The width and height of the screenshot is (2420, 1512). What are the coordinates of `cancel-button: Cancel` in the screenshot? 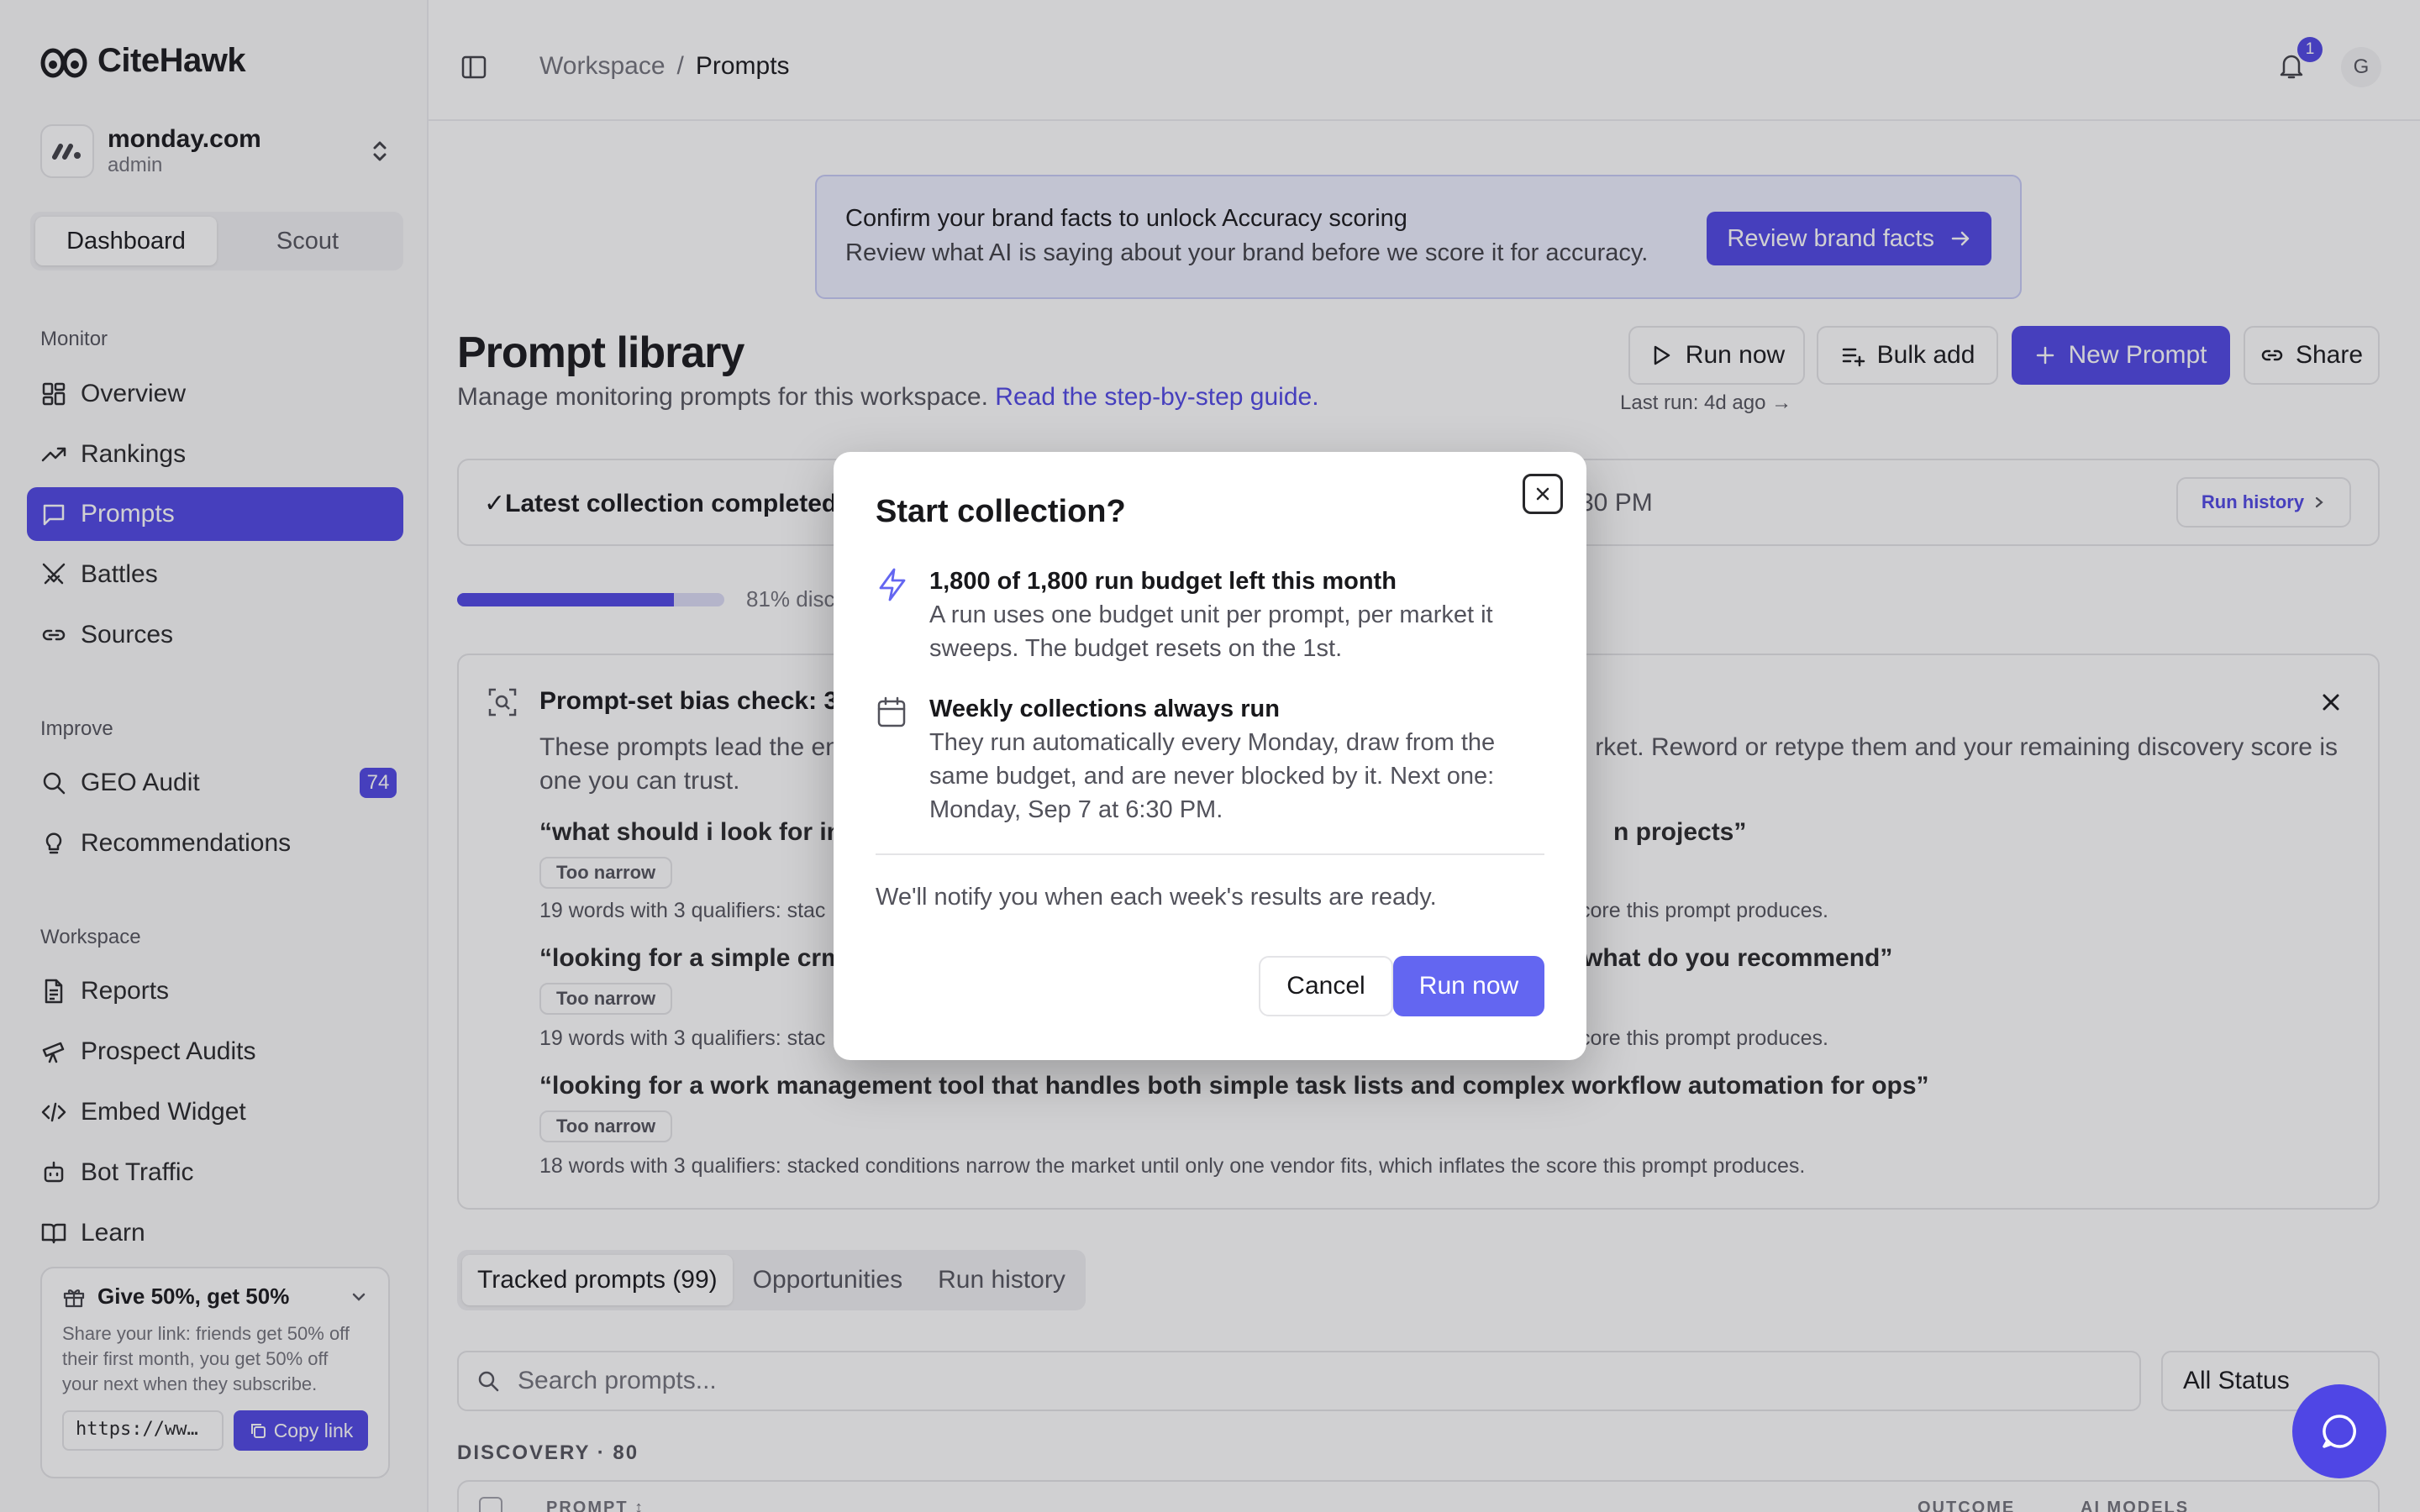 It's located at (1326, 986).